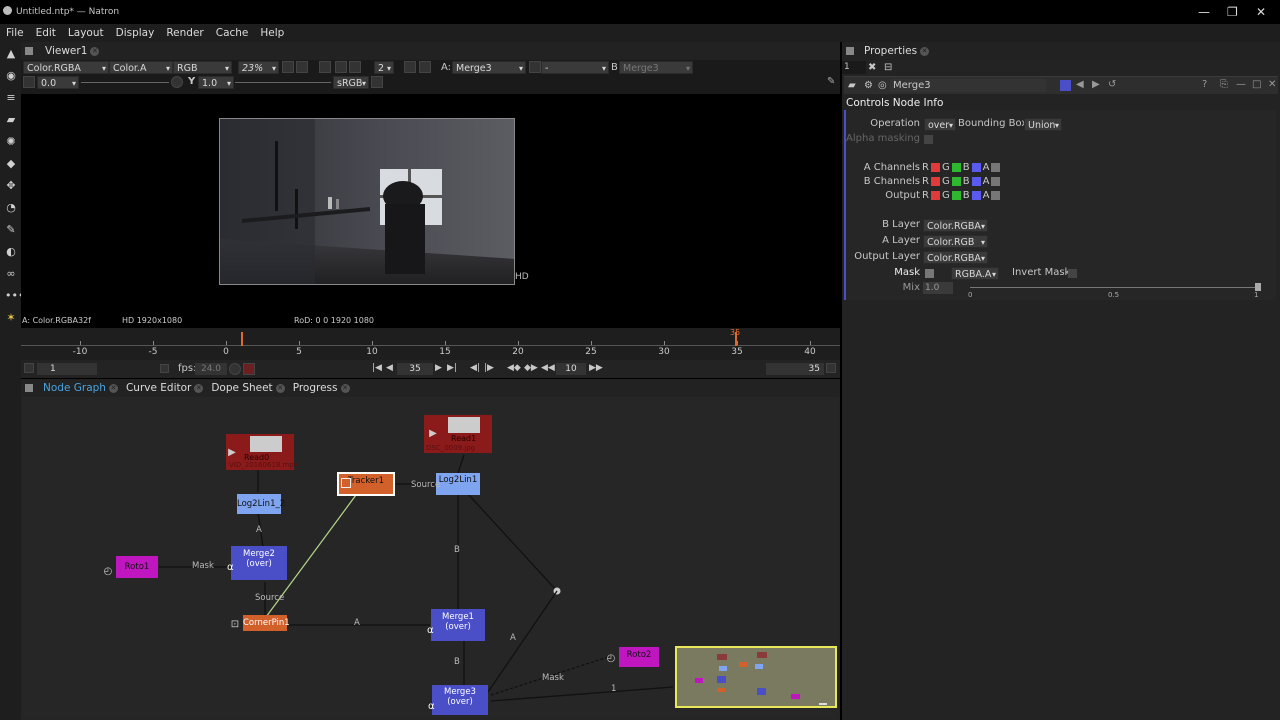 This screenshot has width=1280, height=720. What do you see at coordinates (756, 677) in the screenshot?
I see `graph-navigator` at bounding box center [756, 677].